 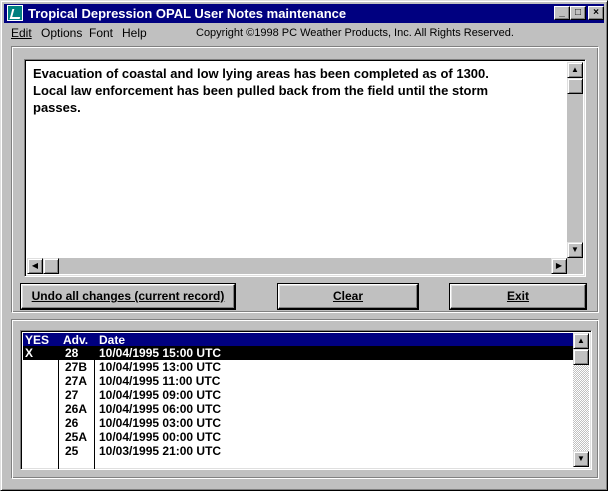 I want to click on row-date: 10/04/1995 13:00 UTC, so click(x=160, y=367).